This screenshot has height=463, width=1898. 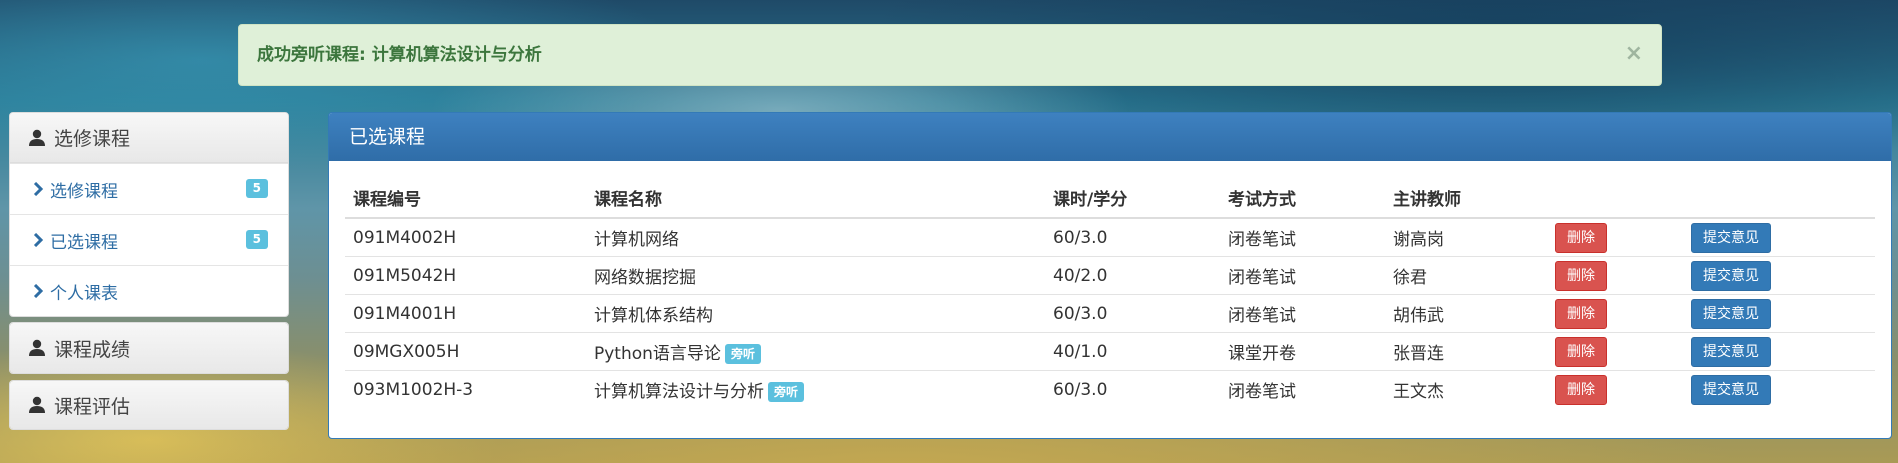 What do you see at coordinates (149, 138) in the screenshot?
I see `sidebar-header-elective: 选修课程` at bounding box center [149, 138].